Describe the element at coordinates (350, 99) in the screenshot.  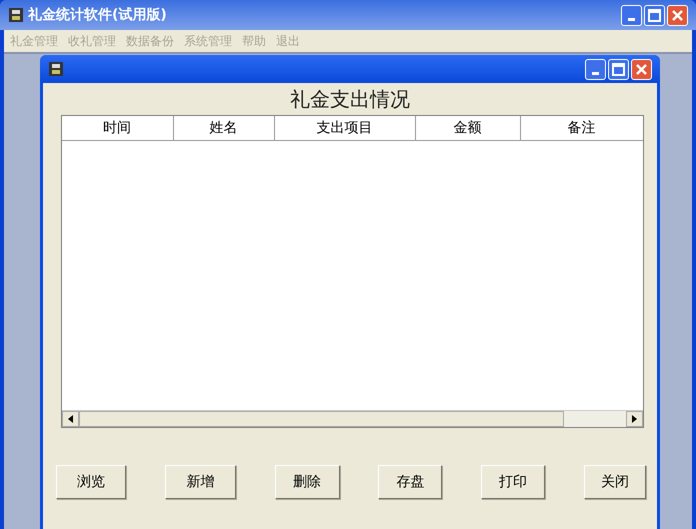
I see `form-heading: 礼金支出情况` at that location.